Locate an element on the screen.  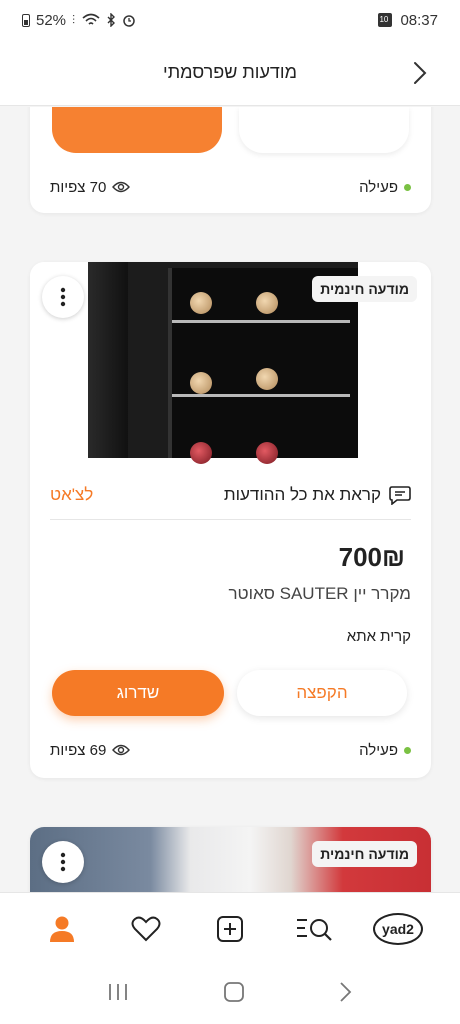
back-button is located at coordinates (420, 73).